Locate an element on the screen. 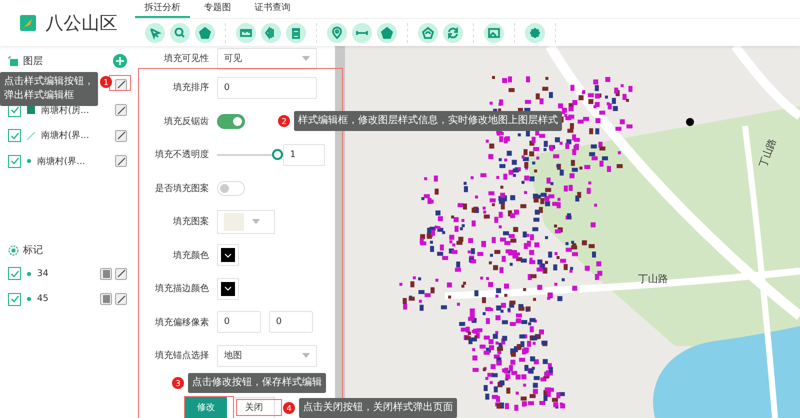  callout-tooltip: 样式编辑框，修改图层样式信息，实时修改地图上图层样式 is located at coordinates (428, 121).